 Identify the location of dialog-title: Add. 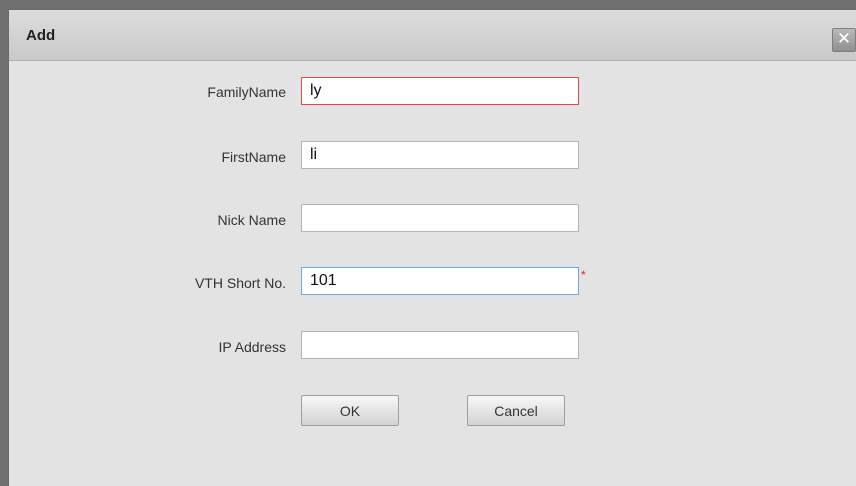
(41, 35).